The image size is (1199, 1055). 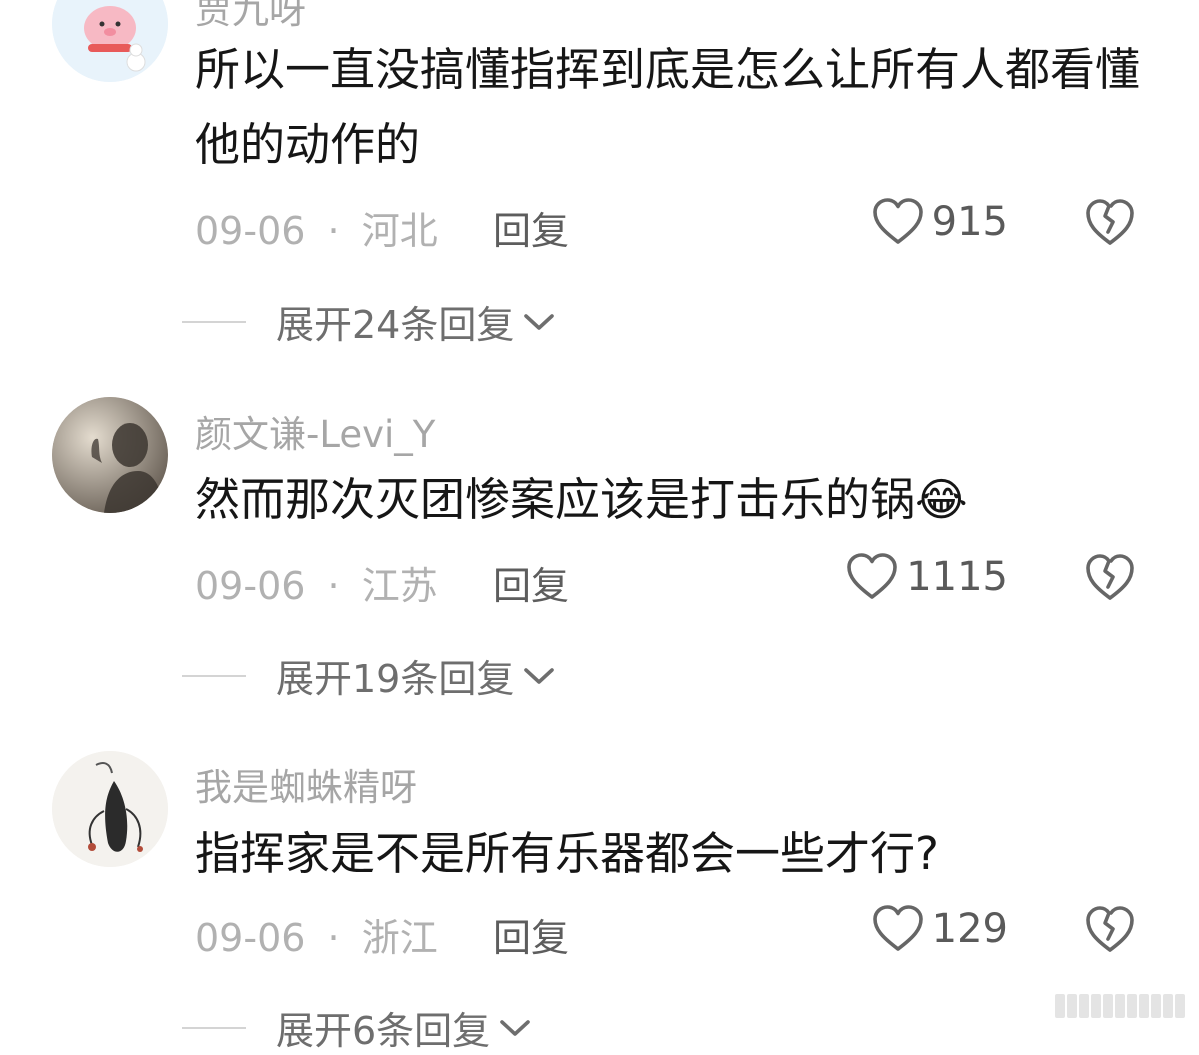 What do you see at coordinates (399, 938) in the screenshot?
I see `comment-location: 浙江` at bounding box center [399, 938].